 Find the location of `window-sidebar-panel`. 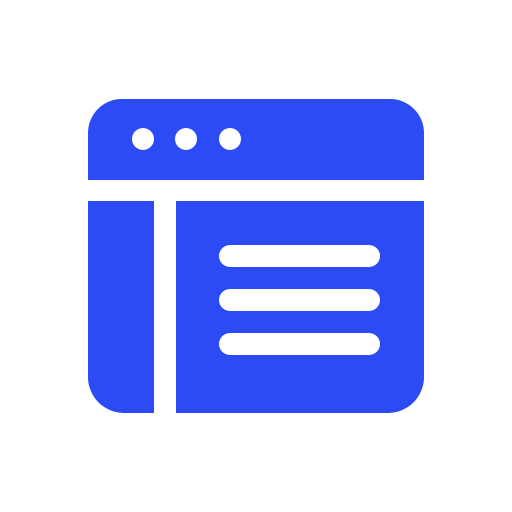

window-sidebar-panel is located at coordinates (121, 307).